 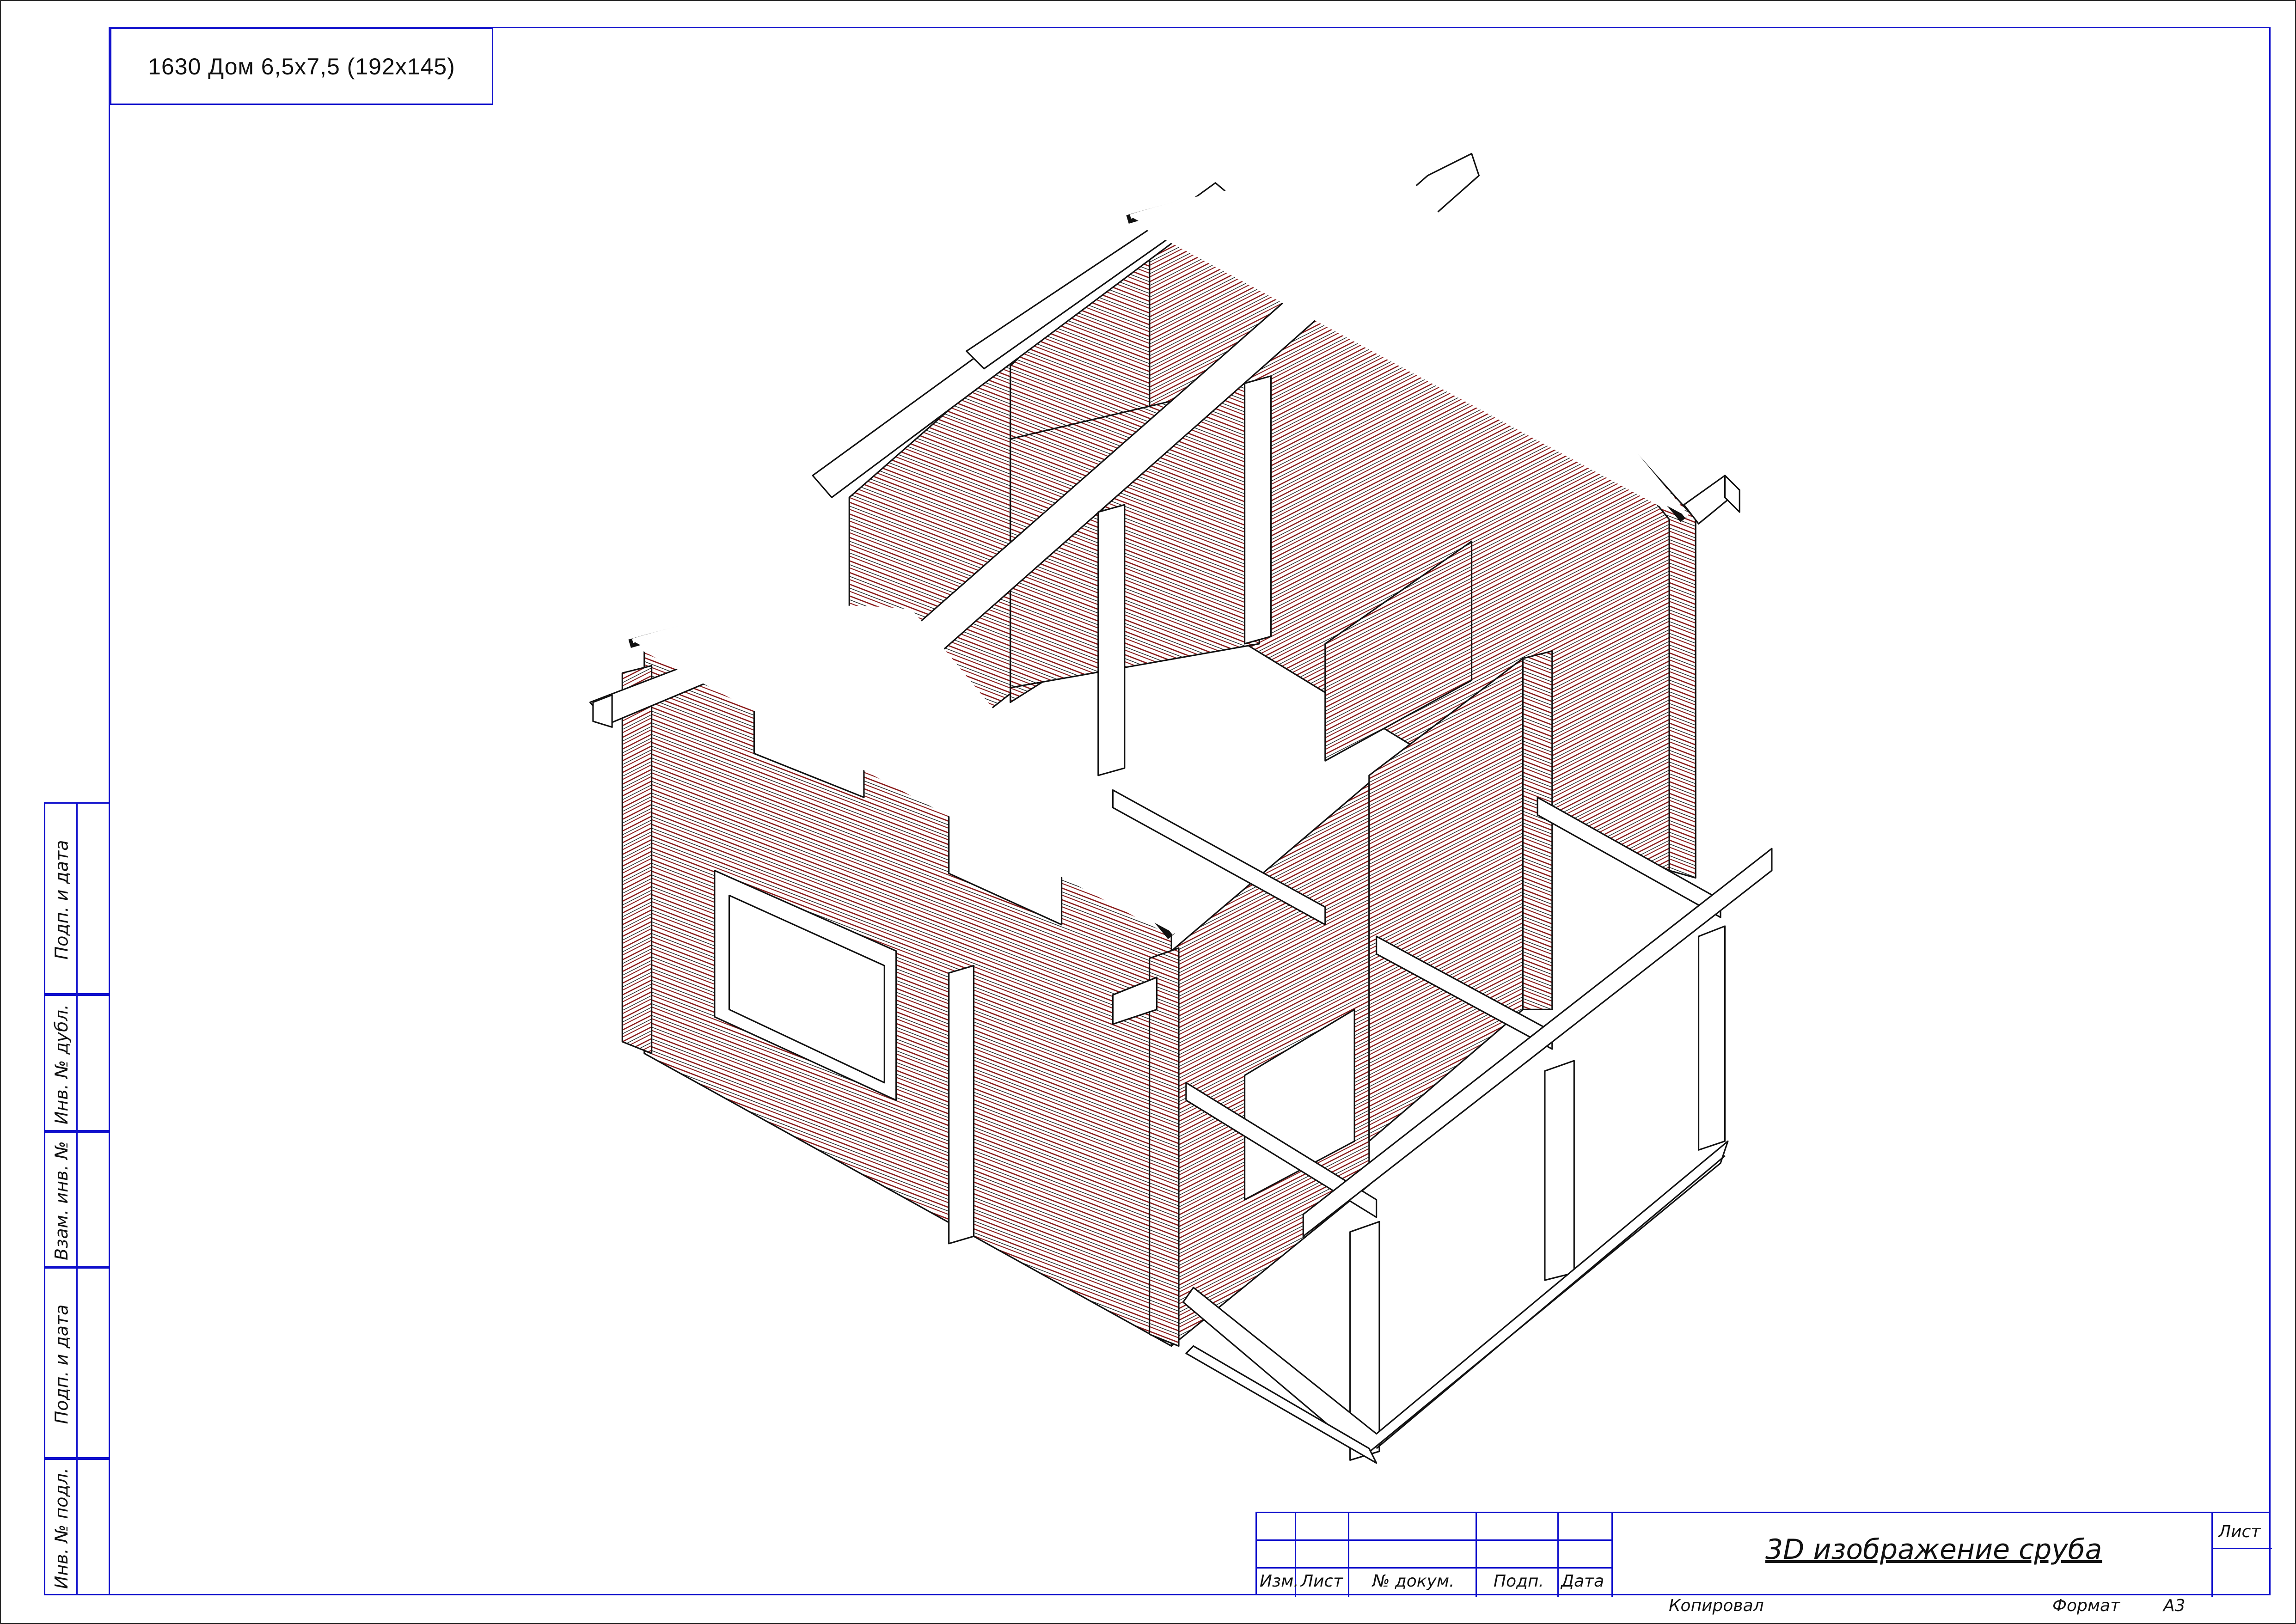 What do you see at coordinates (1322, 1581) in the screenshot?
I see `column-sheet: Лист` at bounding box center [1322, 1581].